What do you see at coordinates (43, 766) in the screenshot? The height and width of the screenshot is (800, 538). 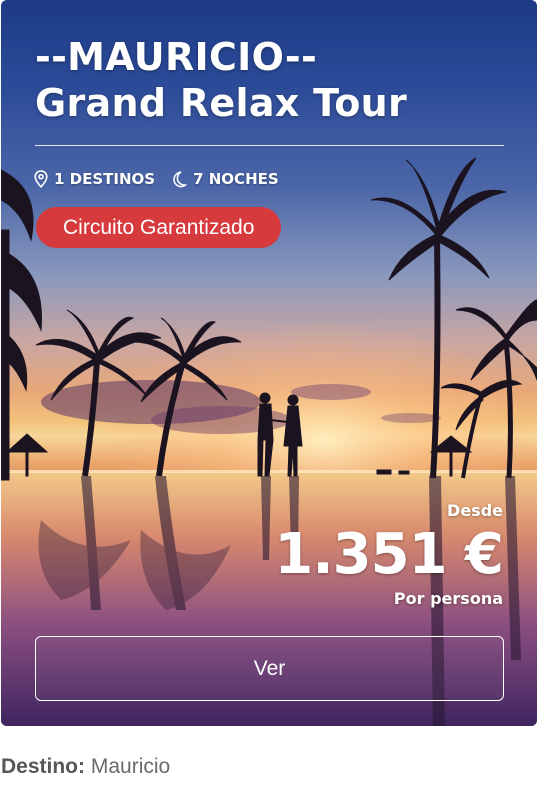 I see `destination-label: Destino:` at bounding box center [43, 766].